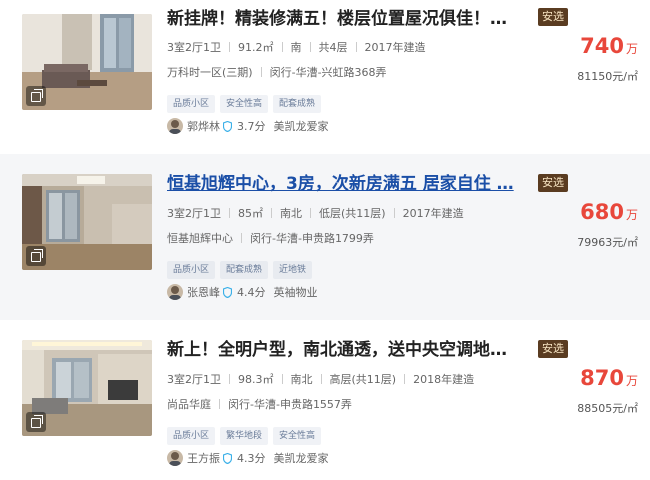 This screenshot has height=480, width=650. Describe the element at coordinates (602, 378) in the screenshot. I see `price-value: 870` at that location.